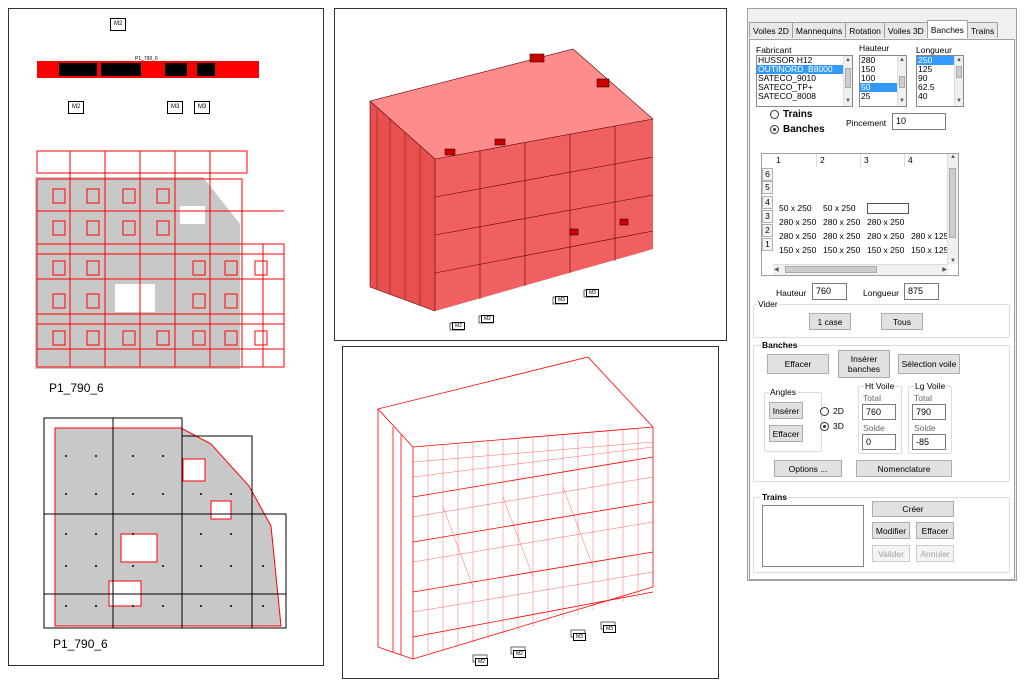 The width and height of the screenshot is (1025, 683). What do you see at coordinates (921, 291) in the screenshot?
I see `longueur-total-input: 875` at bounding box center [921, 291].